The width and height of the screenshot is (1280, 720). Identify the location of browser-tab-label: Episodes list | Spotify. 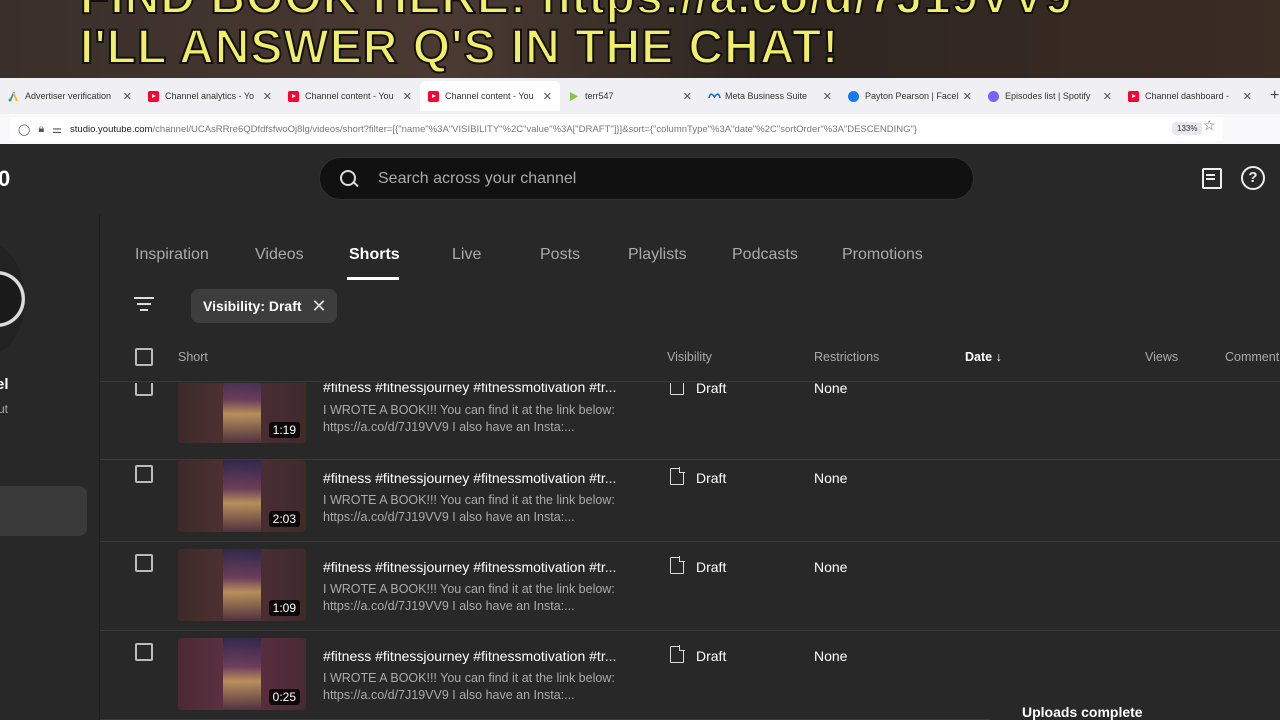
(1048, 96).